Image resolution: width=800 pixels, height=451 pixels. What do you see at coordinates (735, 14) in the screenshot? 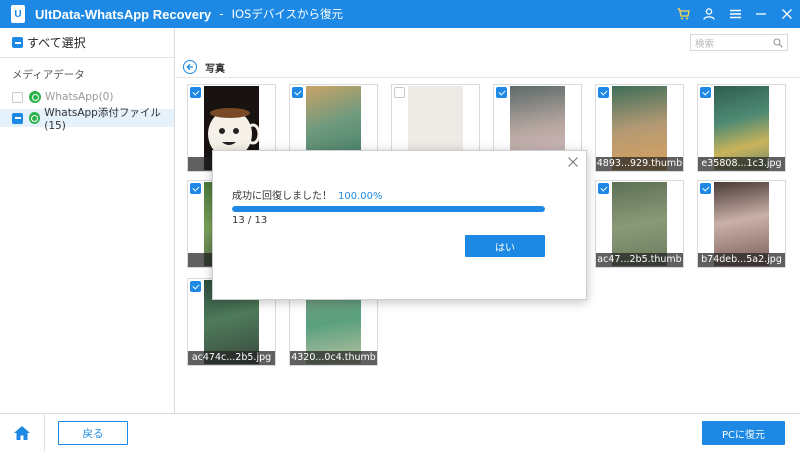
I see `menu-icon` at bounding box center [735, 14].